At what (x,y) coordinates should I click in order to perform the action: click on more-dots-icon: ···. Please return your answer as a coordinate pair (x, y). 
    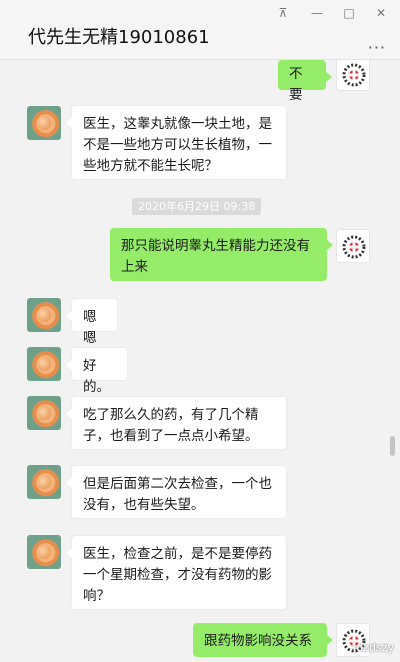
    Looking at the image, I should click on (377, 47).